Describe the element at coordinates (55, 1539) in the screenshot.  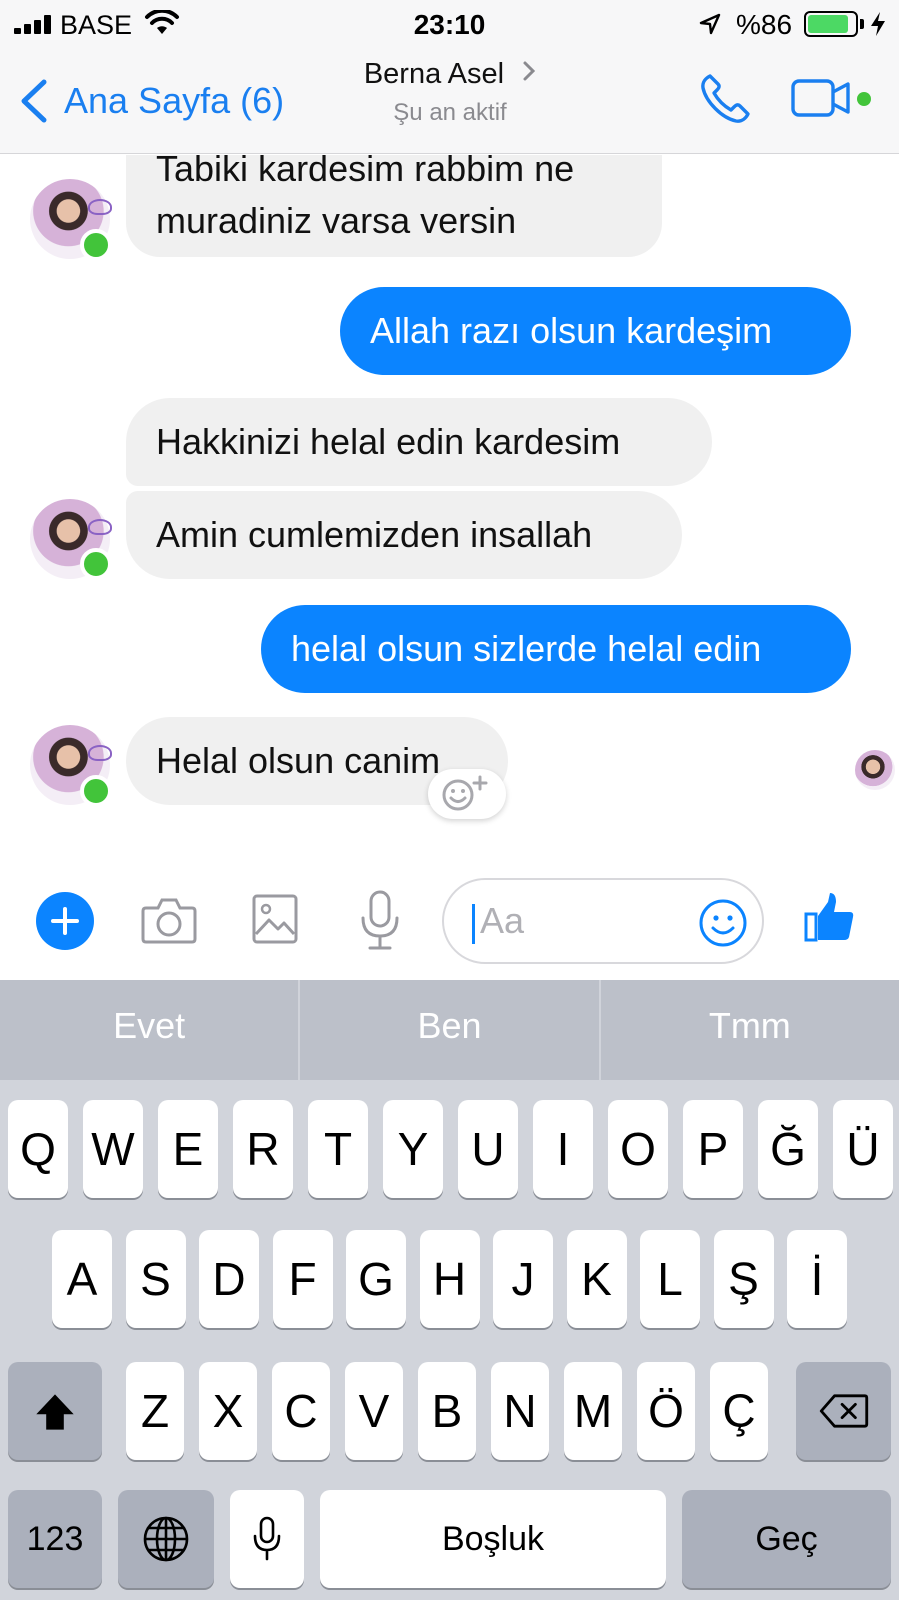
I see `numbers-key: 123` at that location.